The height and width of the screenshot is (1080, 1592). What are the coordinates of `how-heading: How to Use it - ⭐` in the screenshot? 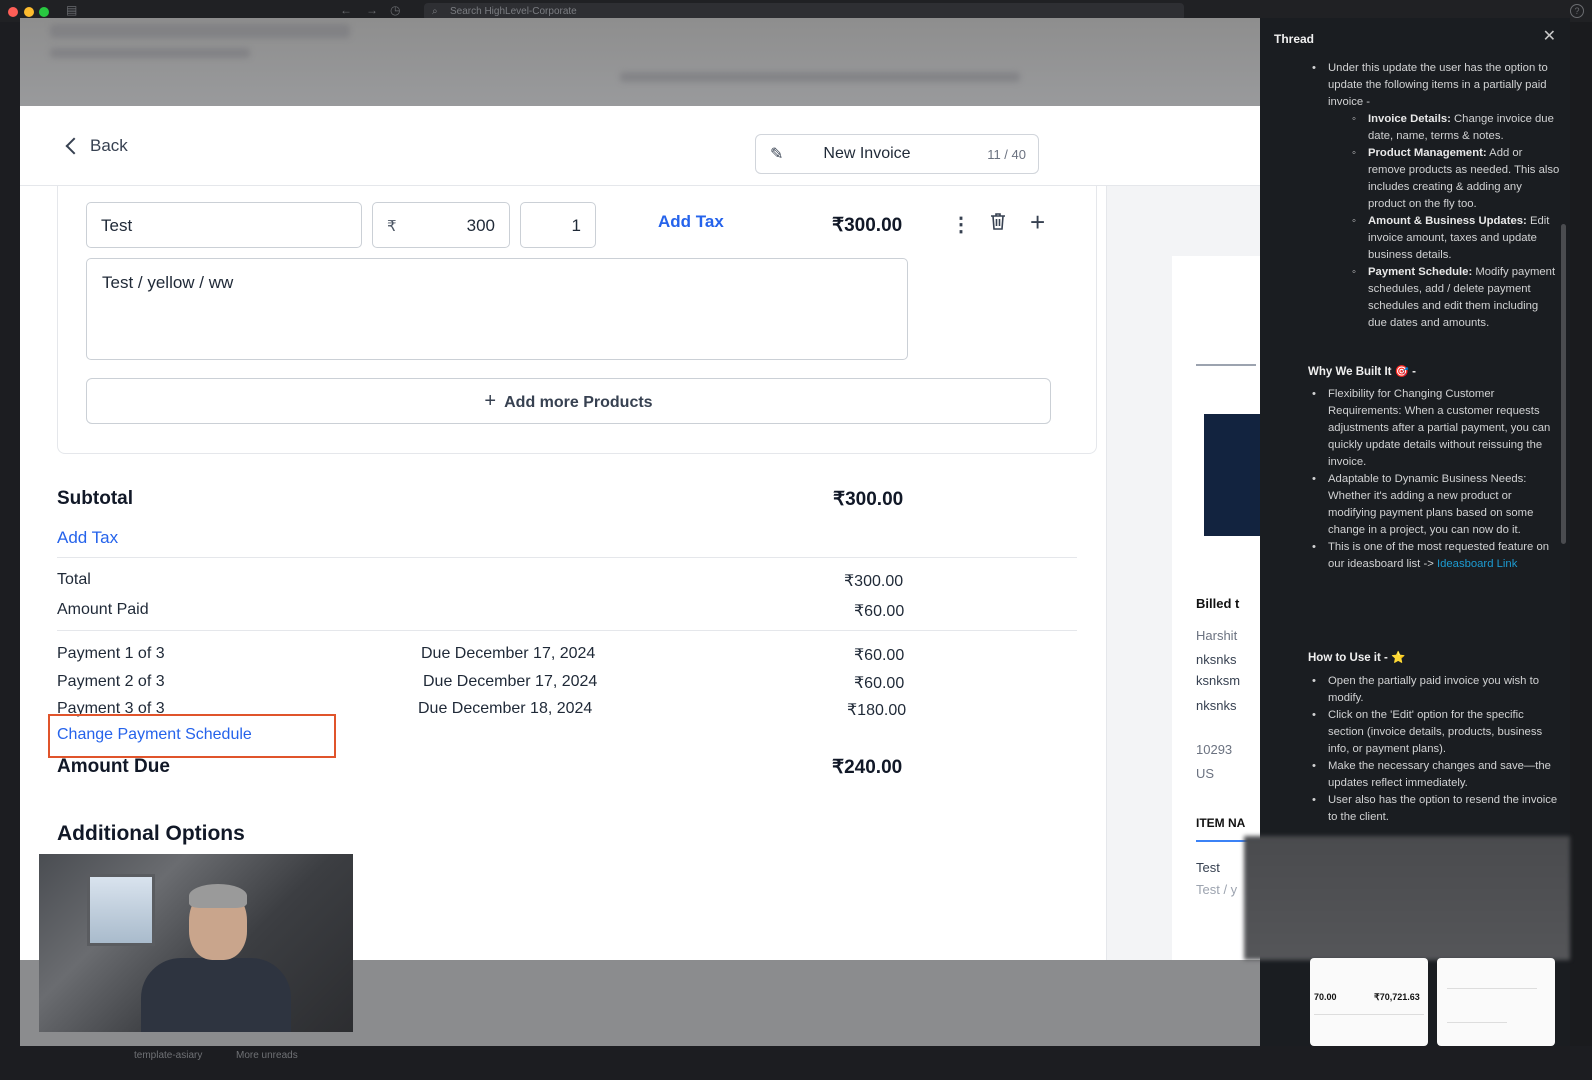 It's located at (1357, 658).